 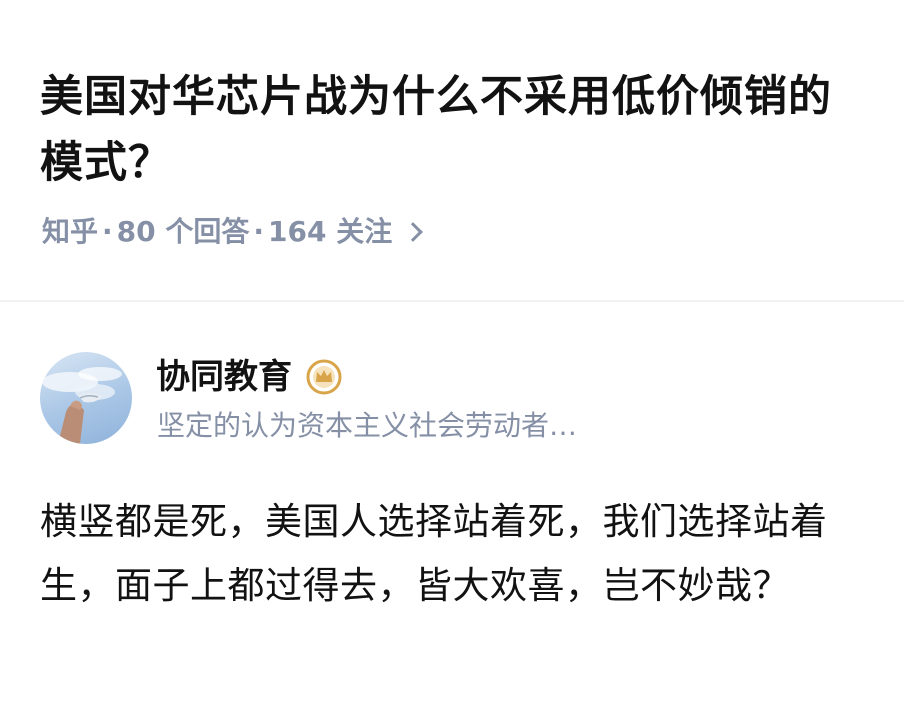 I want to click on author-name-text: 协同教育, so click(x=224, y=377).